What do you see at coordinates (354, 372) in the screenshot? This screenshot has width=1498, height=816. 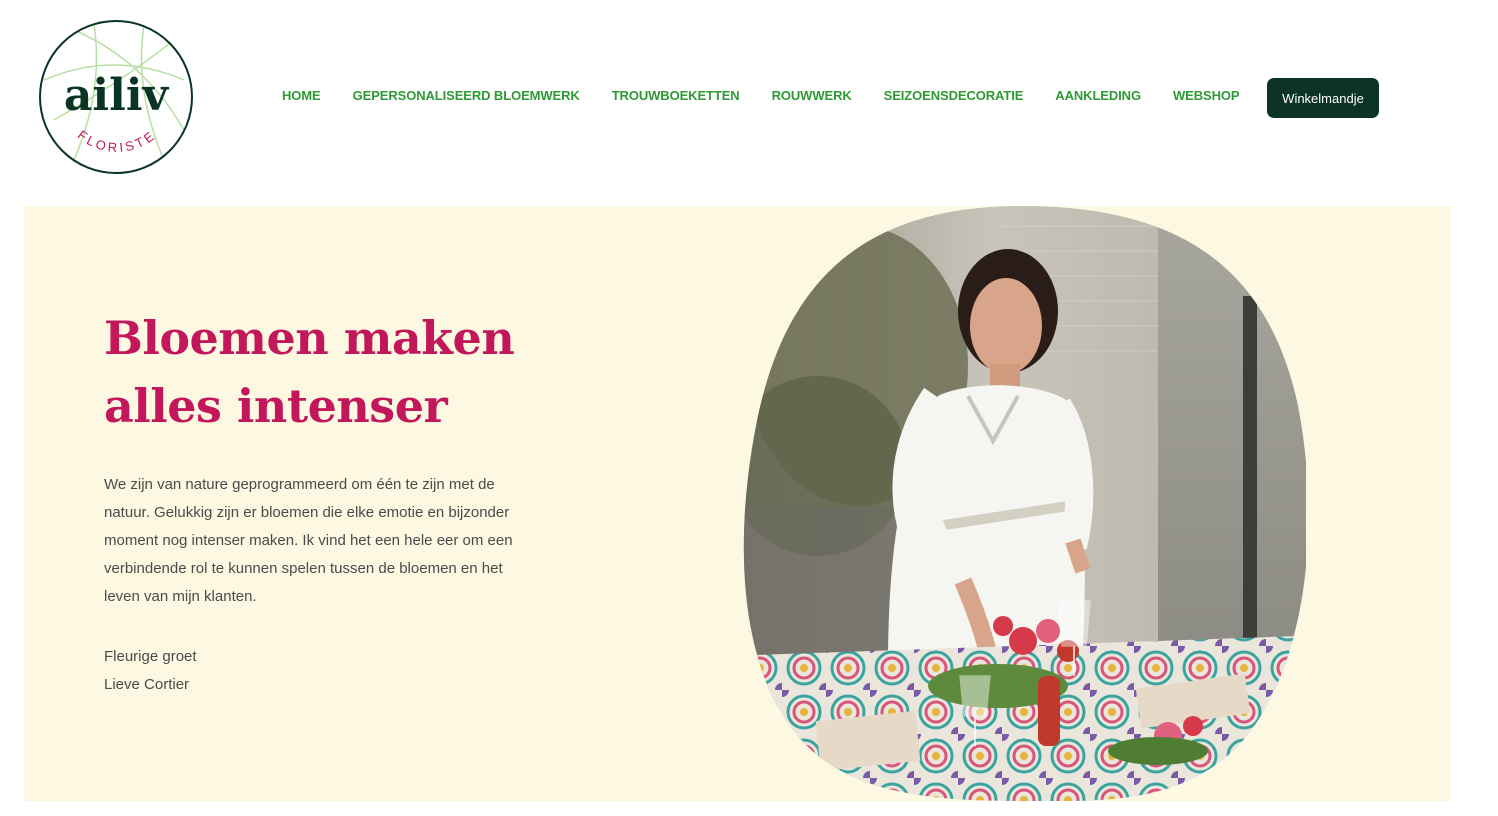 I see `hero-title: Bloemen maken alles intenser` at bounding box center [354, 372].